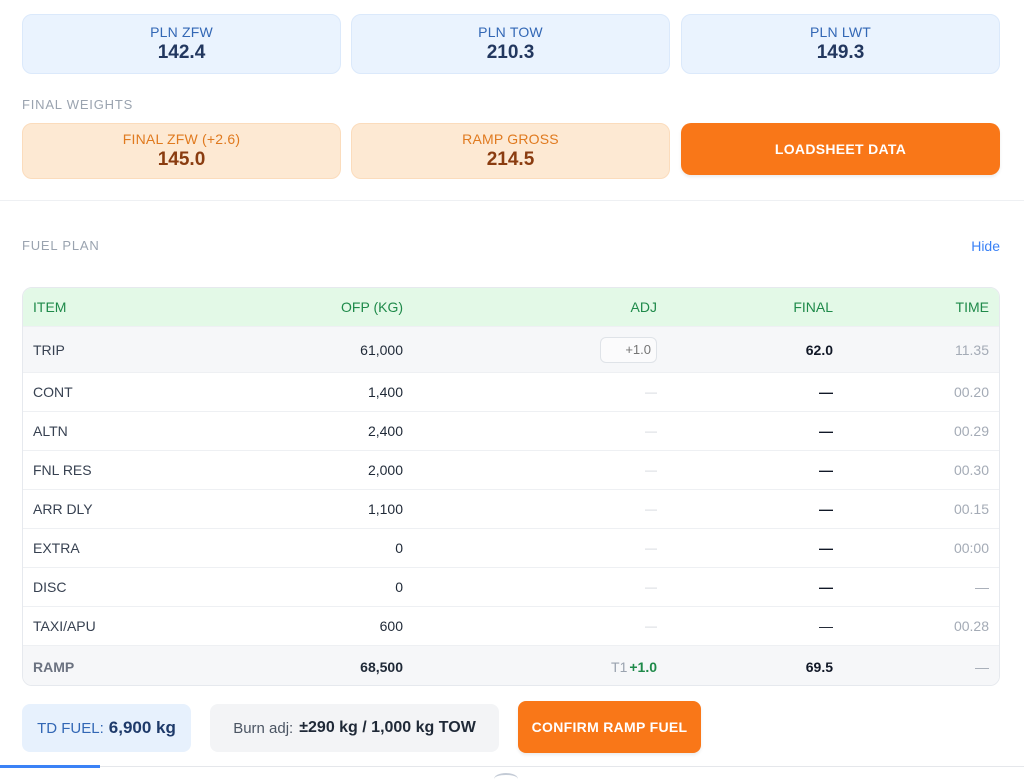 This screenshot has height=779, width=1024. I want to click on bottom-divider, so click(512, 766).